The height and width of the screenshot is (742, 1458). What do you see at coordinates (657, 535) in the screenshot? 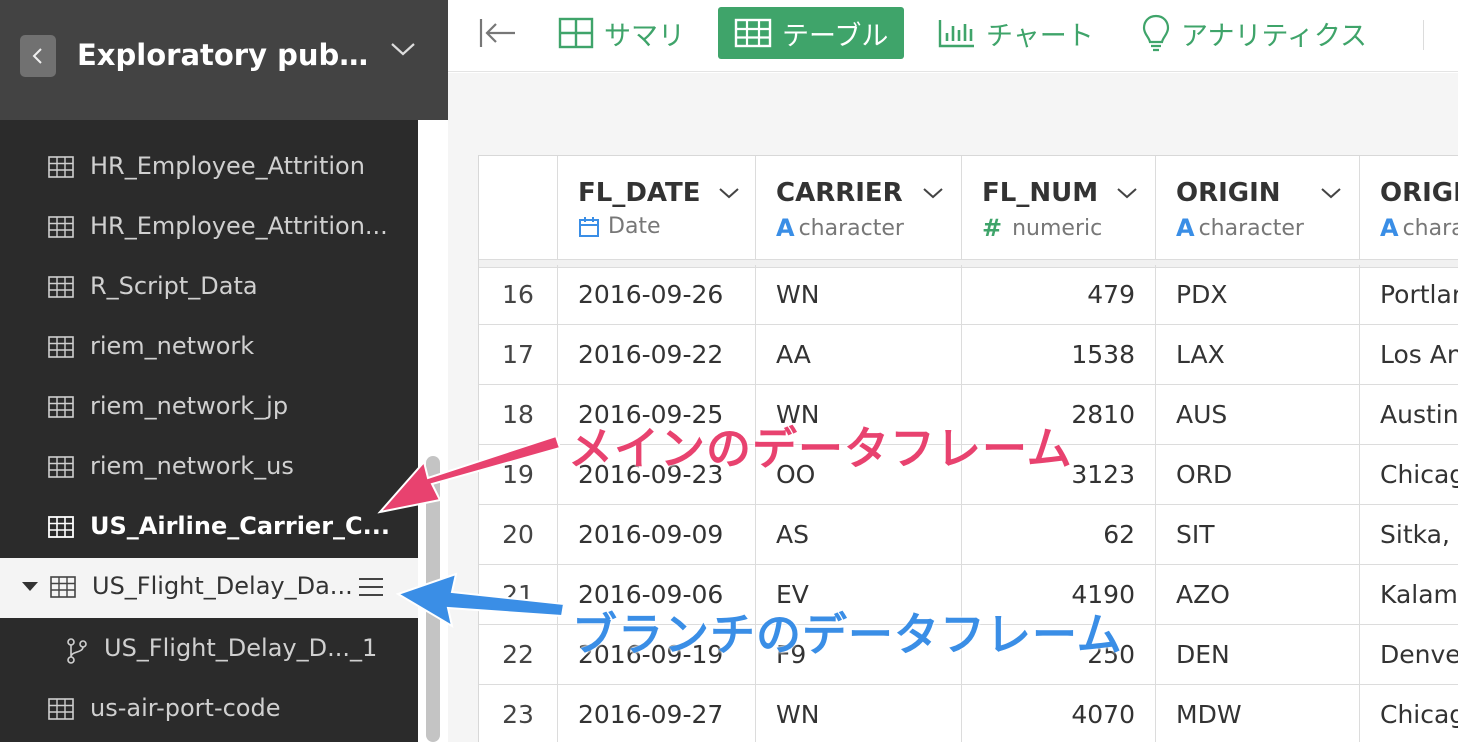
I see `cell-fl-date: 2016-09-09` at bounding box center [657, 535].